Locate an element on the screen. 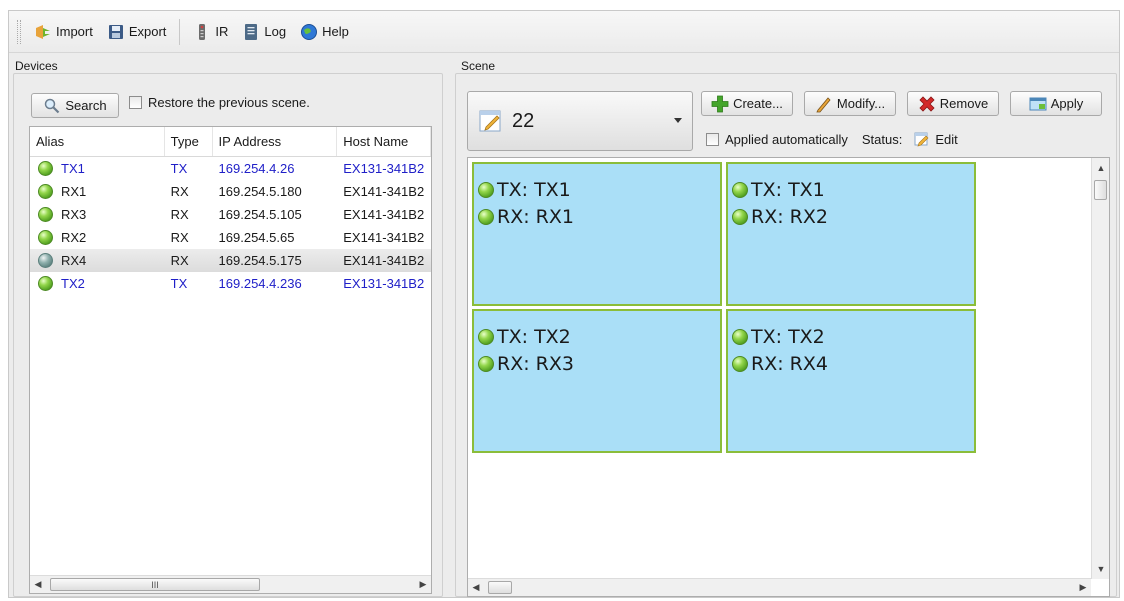 The height and width of the screenshot is (601, 1124). log-label: Log is located at coordinates (275, 31).